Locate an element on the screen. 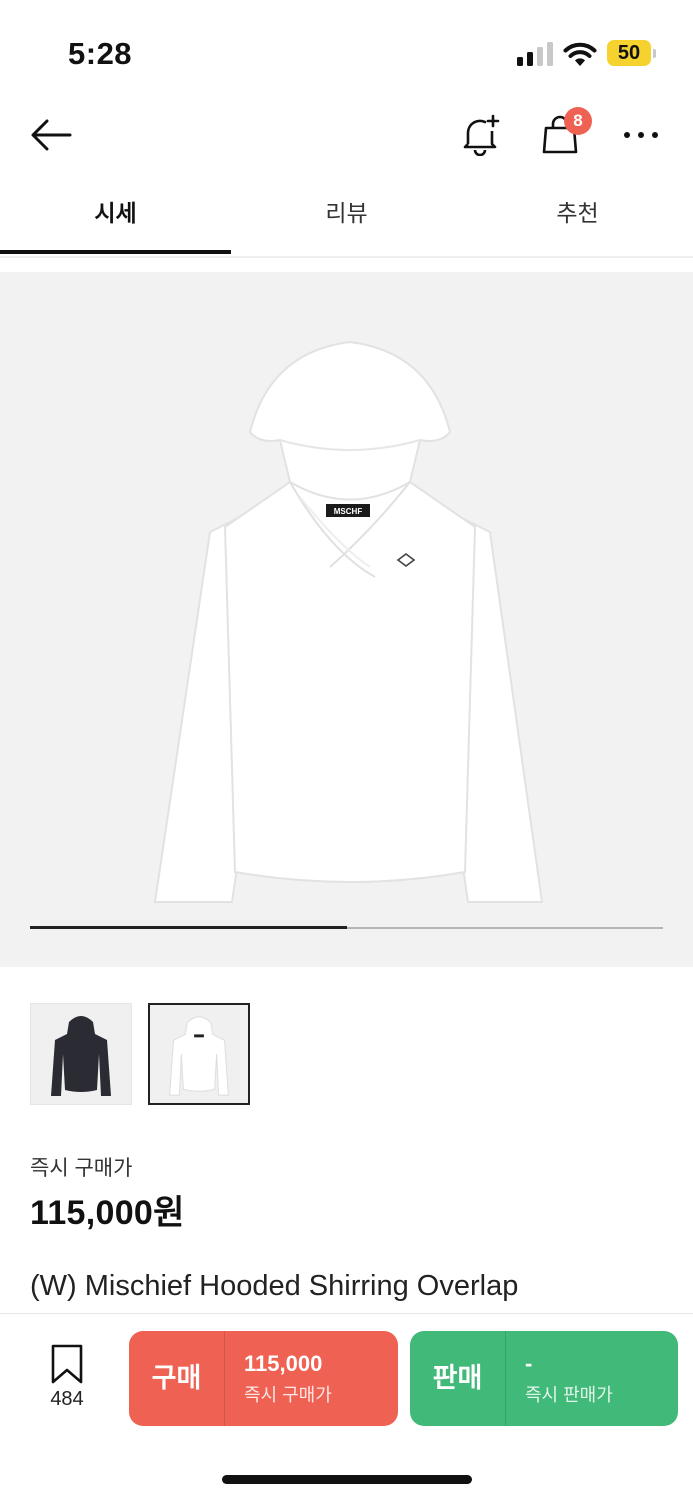  status-time: 5:28 is located at coordinates (100, 53).